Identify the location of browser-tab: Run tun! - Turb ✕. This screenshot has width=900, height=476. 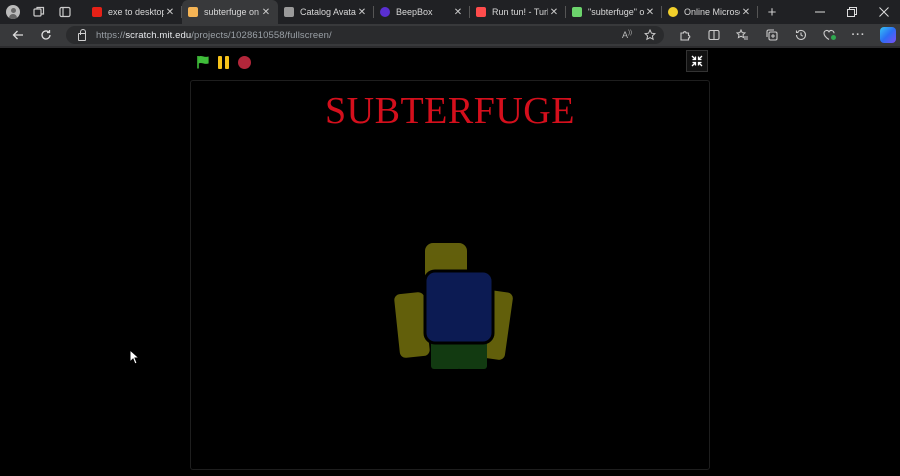
(518, 12).